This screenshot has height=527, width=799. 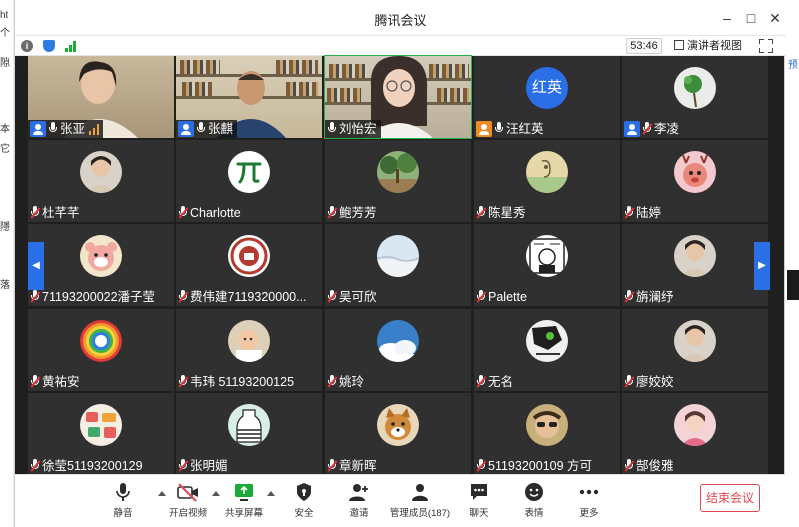 I want to click on manage-members-button: 管理成员(187), so click(x=420, y=500).